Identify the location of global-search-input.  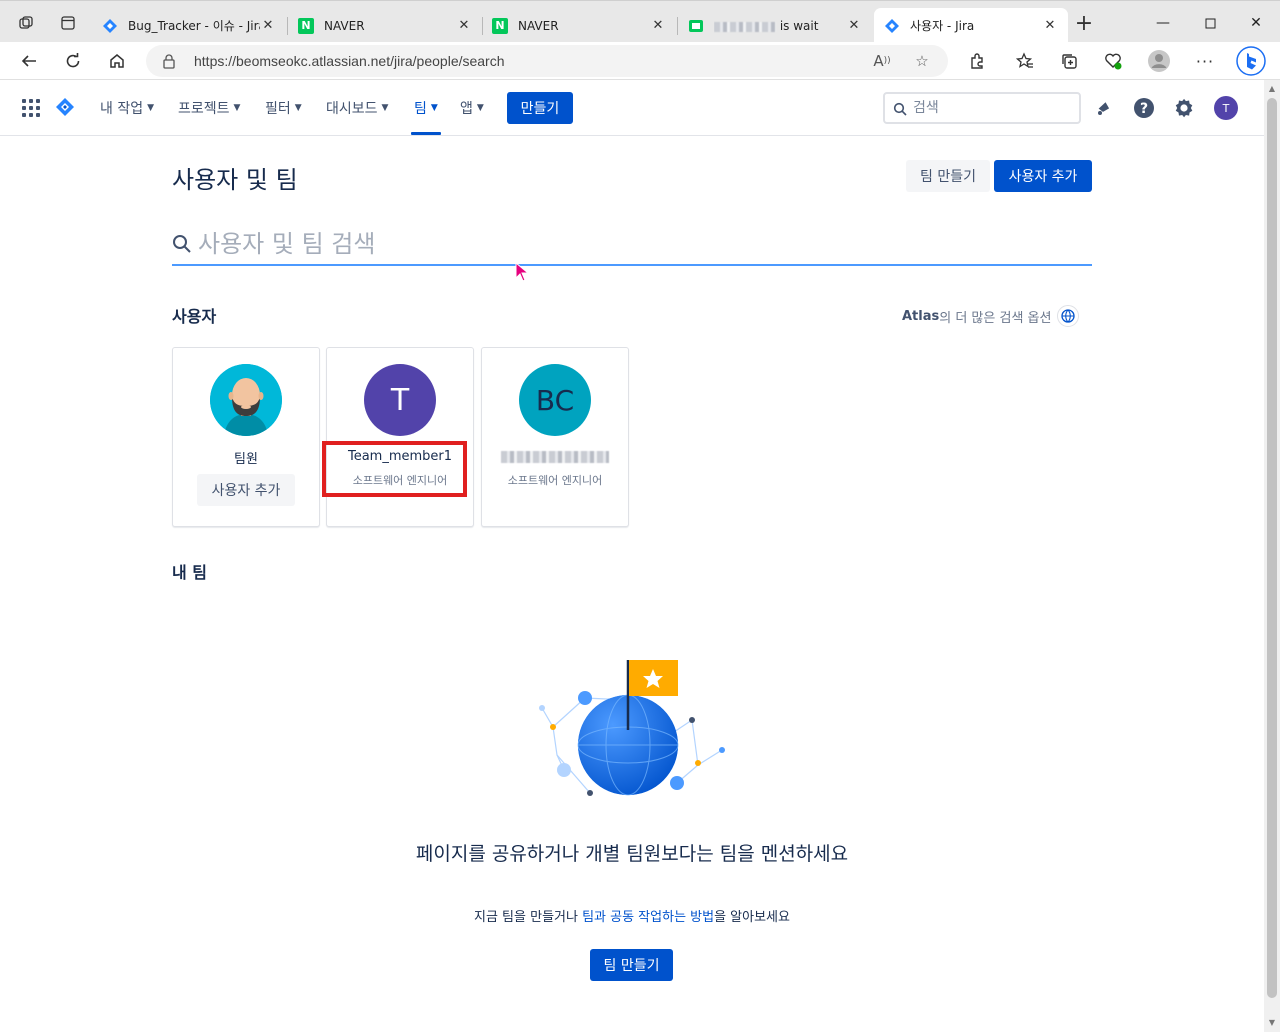
(993, 108).